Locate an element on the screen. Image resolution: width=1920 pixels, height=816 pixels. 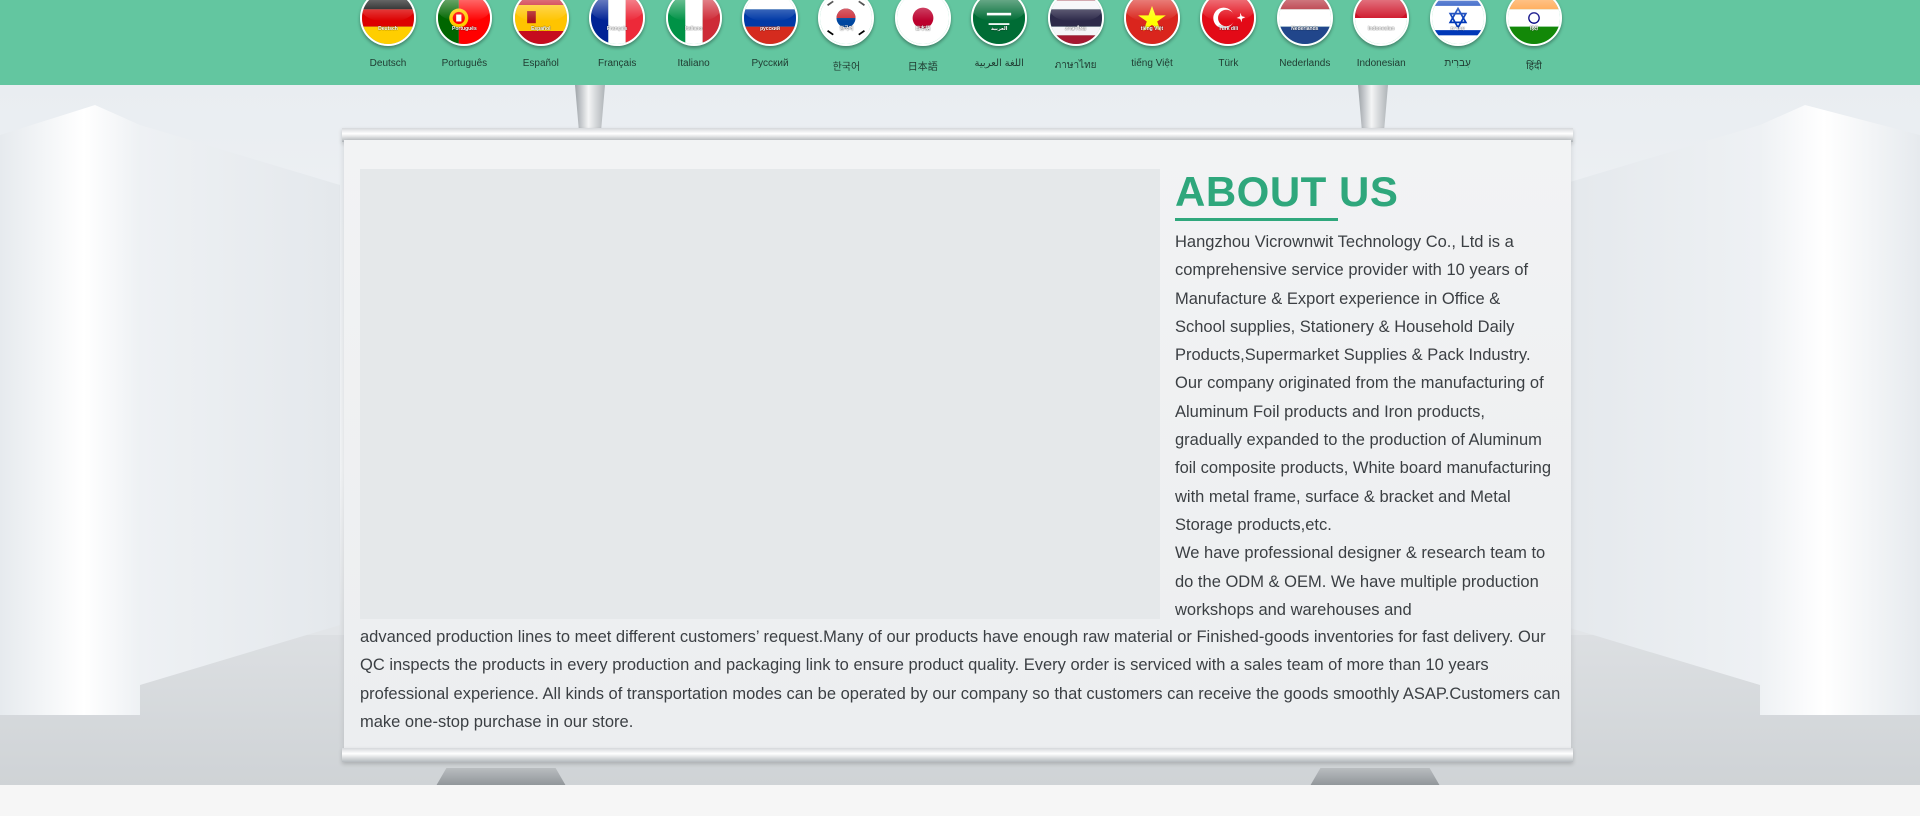
language-option-he: עִברִית עִברִית is located at coordinates (1458, 42).